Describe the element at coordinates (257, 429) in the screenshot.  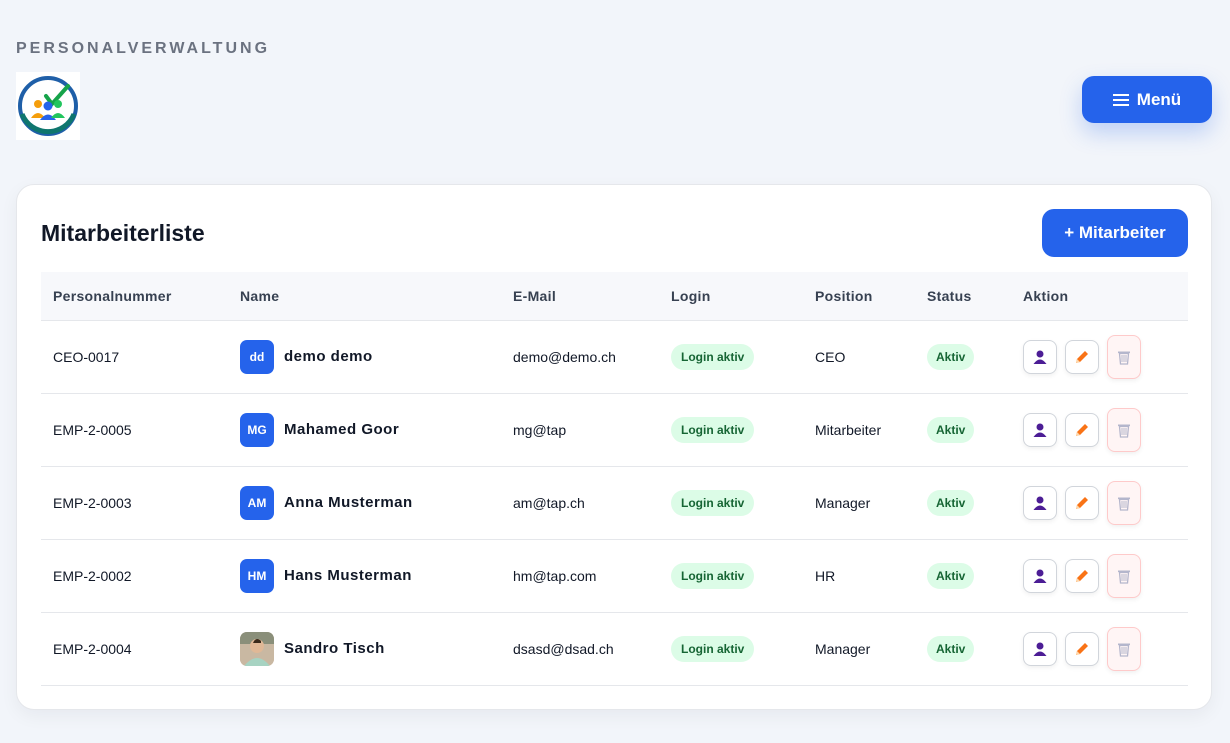
I see `avatar: MG` at that location.